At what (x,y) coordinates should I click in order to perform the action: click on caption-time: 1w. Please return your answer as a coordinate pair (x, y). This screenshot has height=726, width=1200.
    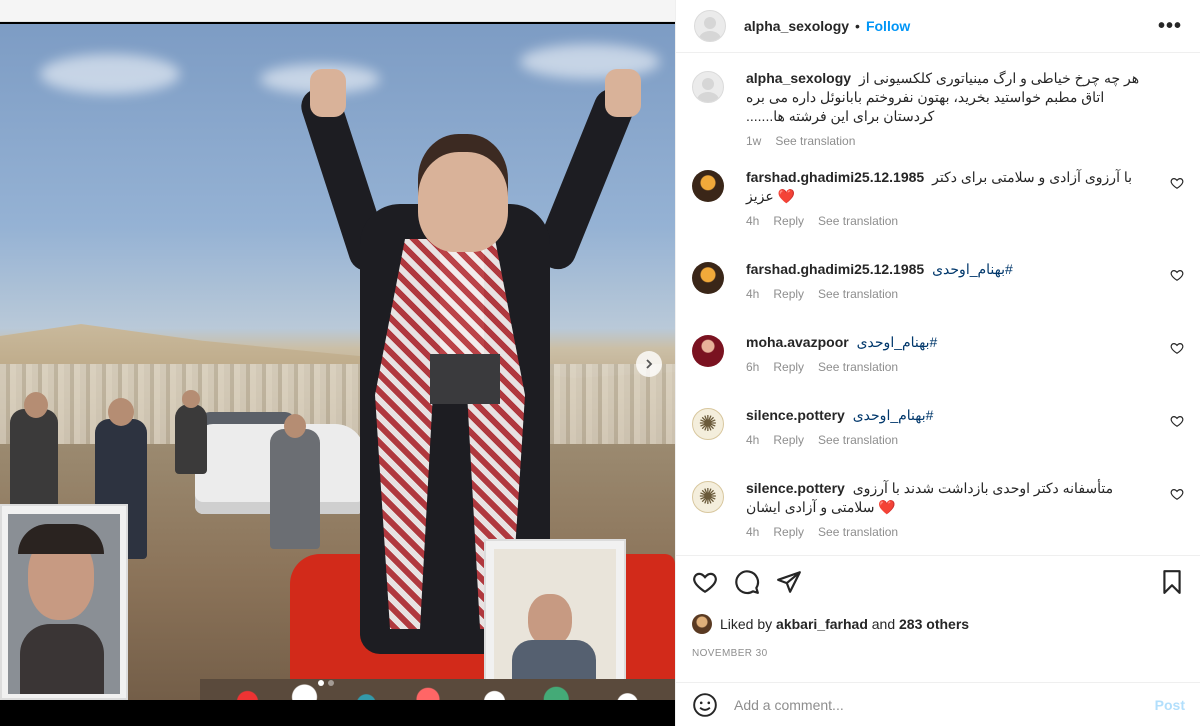
    Looking at the image, I should click on (754, 141).